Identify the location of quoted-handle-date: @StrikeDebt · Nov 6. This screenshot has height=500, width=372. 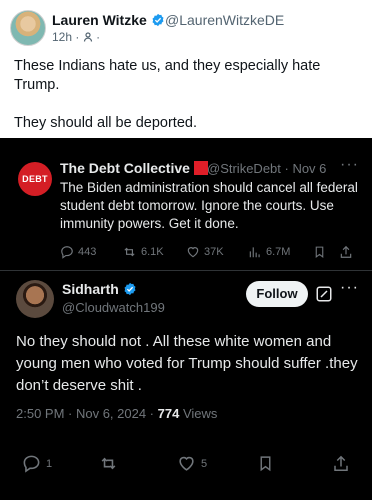
(266, 168).